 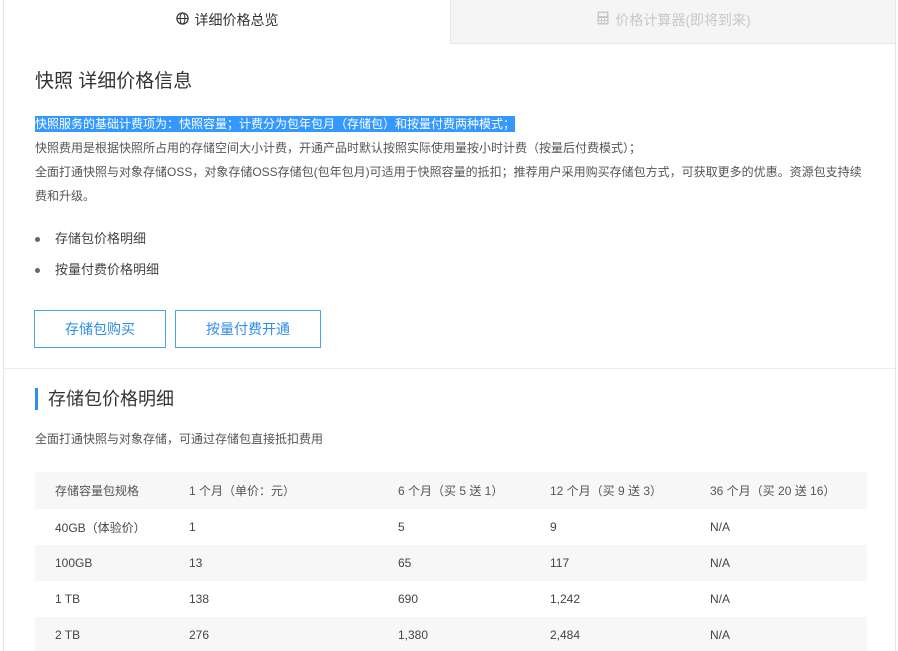 What do you see at coordinates (565, 635) in the screenshot?
I see `table-cell: 2,484` at bounding box center [565, 635].